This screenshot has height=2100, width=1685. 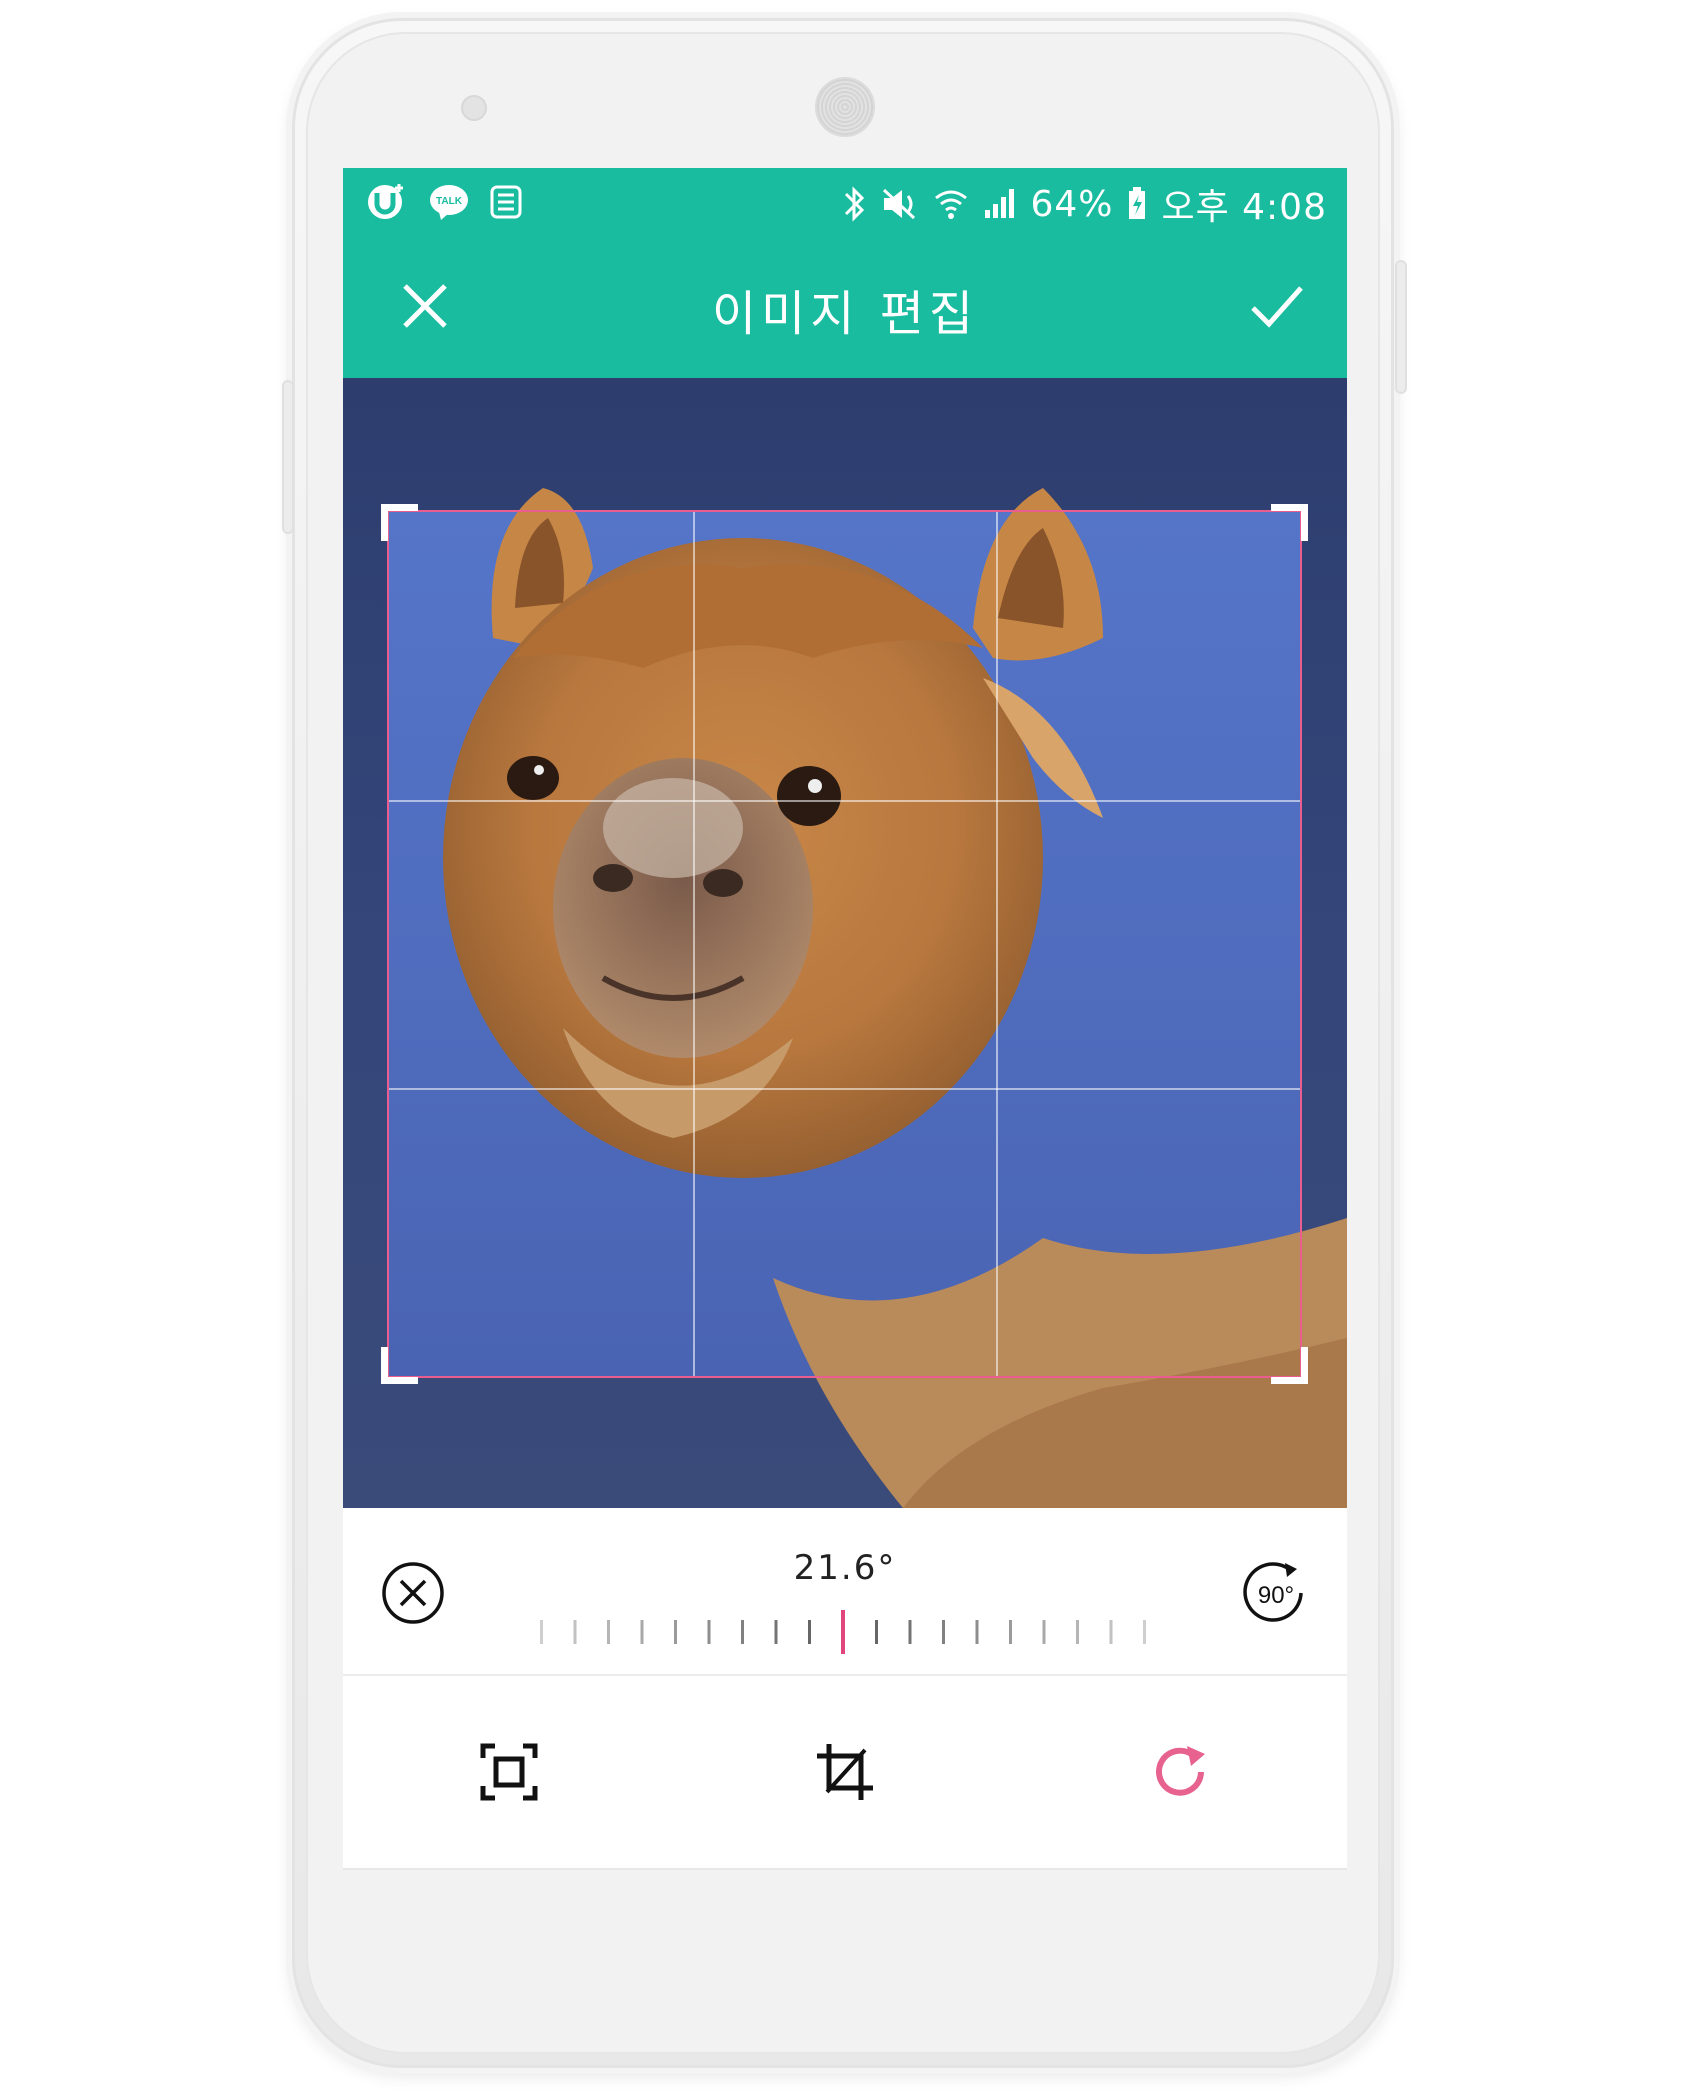 What do you see at coordinates (1000, 203) in the screenshot?
I see `signal-icon` at bounding box center [1000, 203].